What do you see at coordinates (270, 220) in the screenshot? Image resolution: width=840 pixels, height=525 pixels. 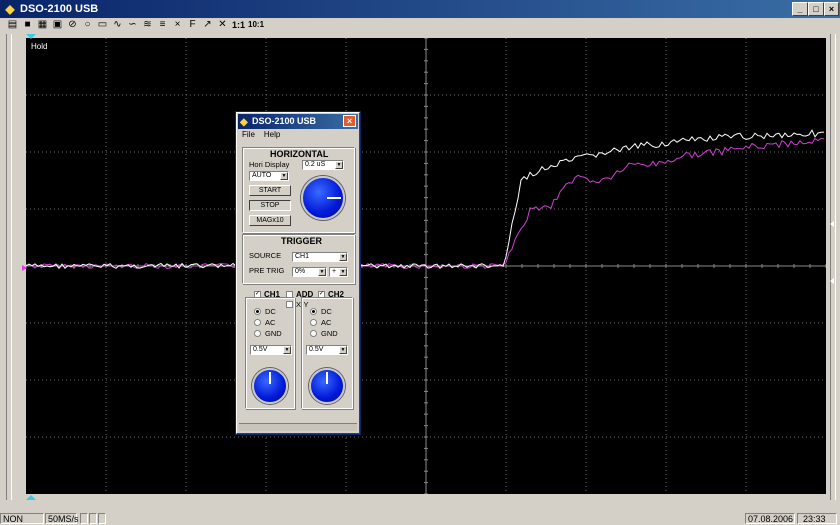 I see `mag-button: MAGx10` at bounding box center [270, 220].